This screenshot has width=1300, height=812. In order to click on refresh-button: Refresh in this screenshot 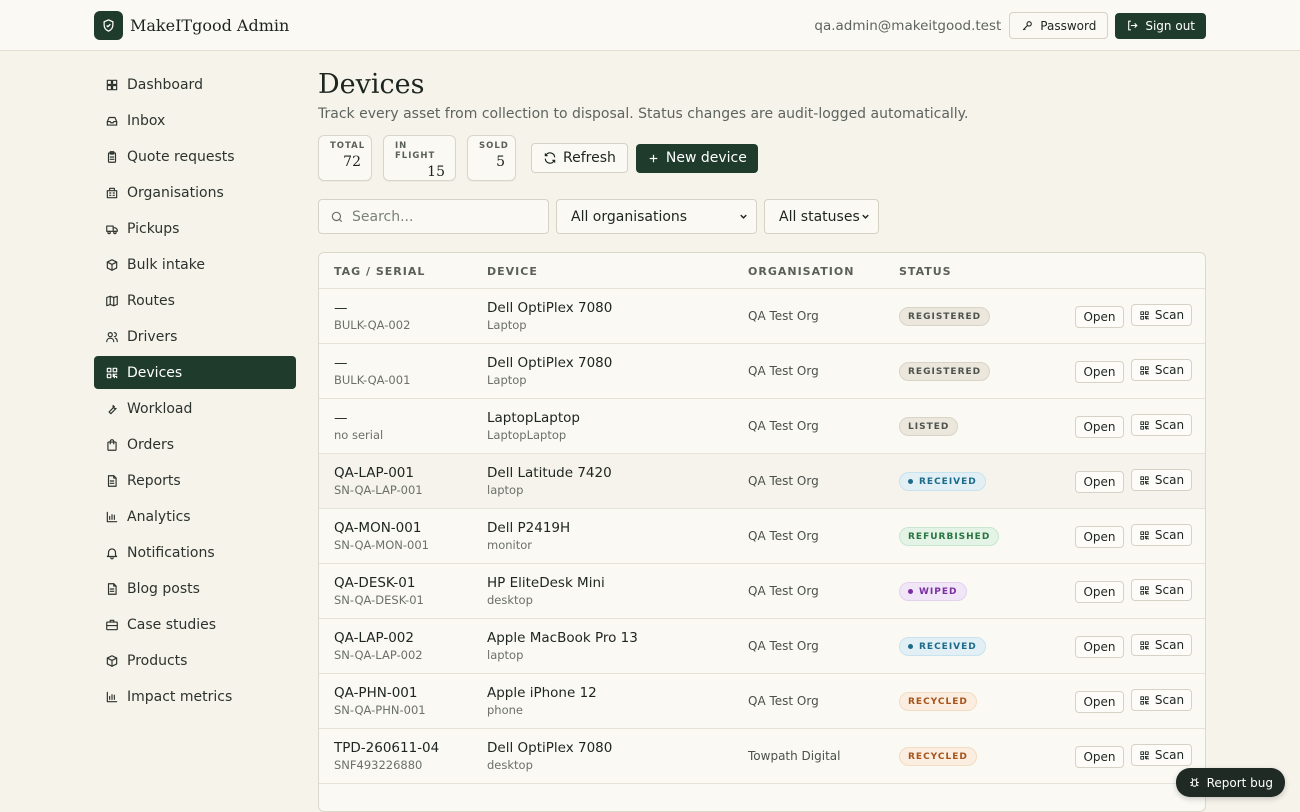, I will do `click(579, 158)`.